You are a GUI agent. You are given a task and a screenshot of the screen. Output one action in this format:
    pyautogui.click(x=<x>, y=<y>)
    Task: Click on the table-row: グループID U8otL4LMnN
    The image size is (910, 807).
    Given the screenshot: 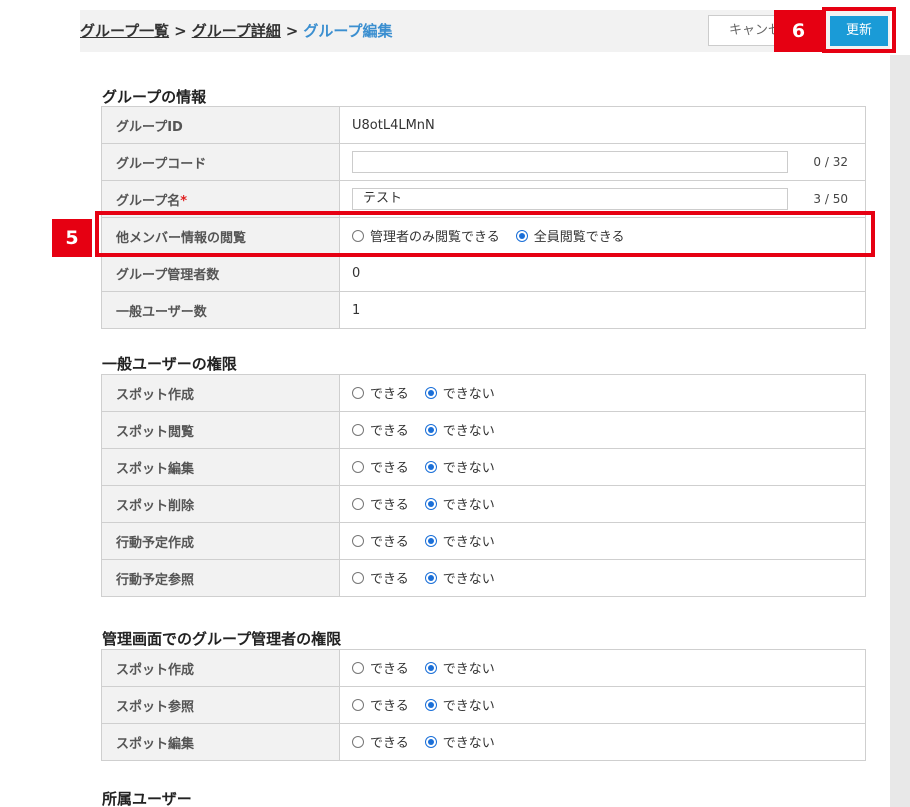 What is the action you would take?
    pyautogui.click(x=483, y=125)
    